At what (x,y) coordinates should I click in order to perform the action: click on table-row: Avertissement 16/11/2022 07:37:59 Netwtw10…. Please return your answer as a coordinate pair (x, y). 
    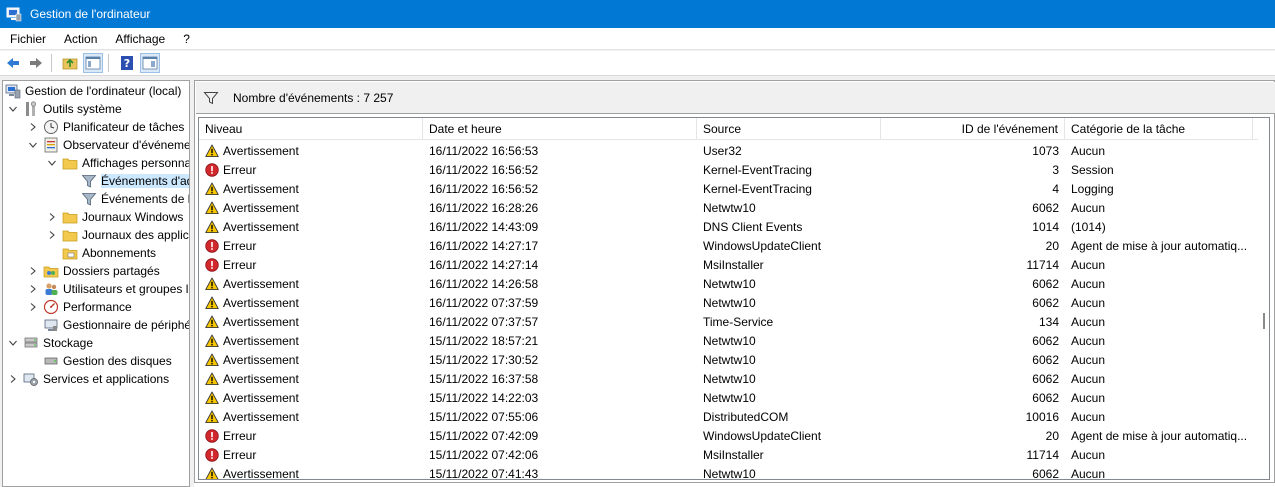
    Looking at the image, I should click on (729, 302).